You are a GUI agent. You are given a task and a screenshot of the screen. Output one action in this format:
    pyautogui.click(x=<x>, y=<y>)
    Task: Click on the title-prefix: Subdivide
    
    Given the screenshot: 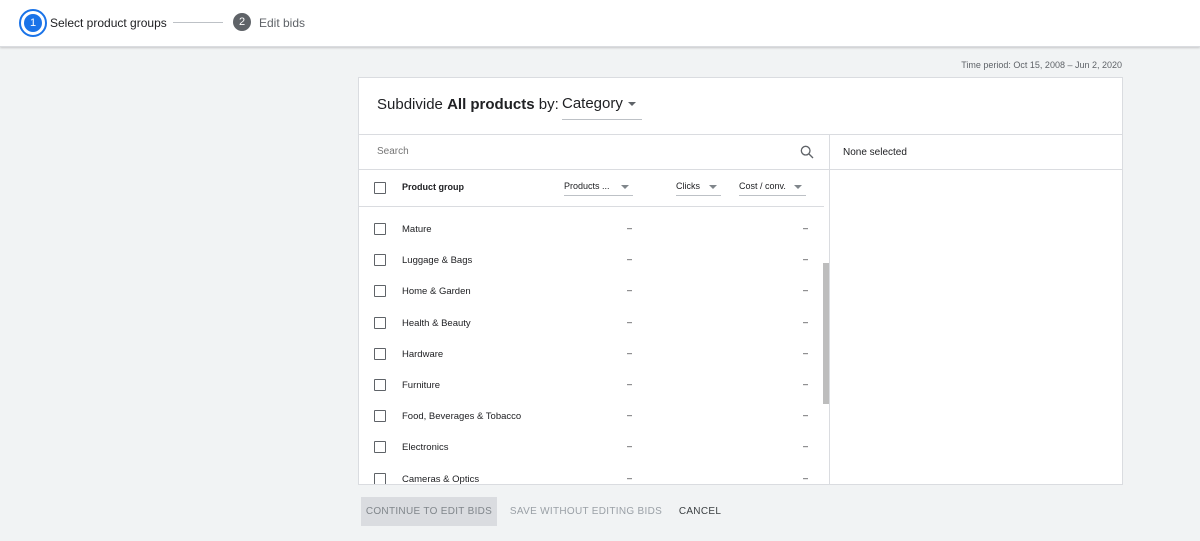 What is the action you would take?
    pyautogui.click(x=410, y=104)
    